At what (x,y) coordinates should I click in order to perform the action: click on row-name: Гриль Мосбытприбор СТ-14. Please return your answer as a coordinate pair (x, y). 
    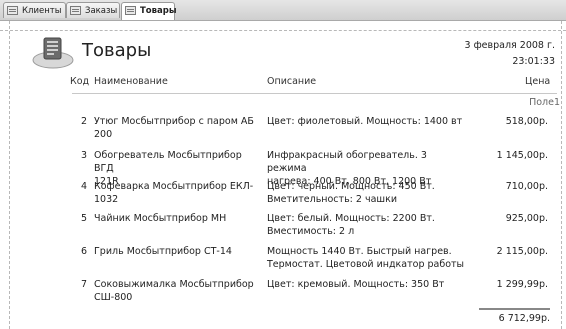
    Looking at the image, I should click on (163, 251).